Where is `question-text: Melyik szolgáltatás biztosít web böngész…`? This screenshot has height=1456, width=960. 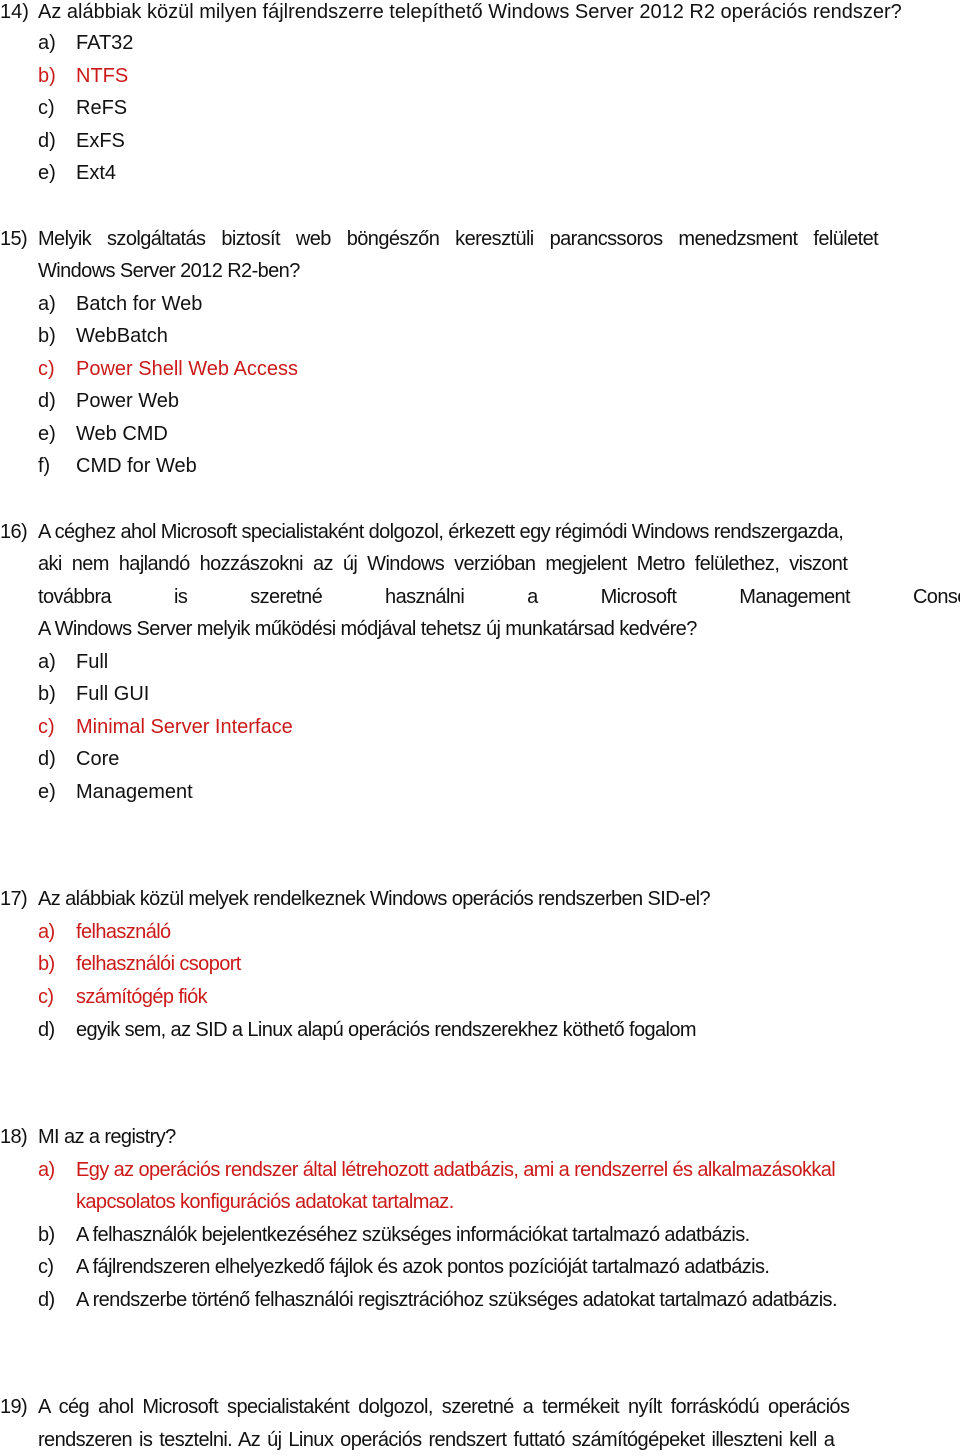 question-text: Melyik szolgáltatás biztosít web böngész… is located at coordinates (458, 239).